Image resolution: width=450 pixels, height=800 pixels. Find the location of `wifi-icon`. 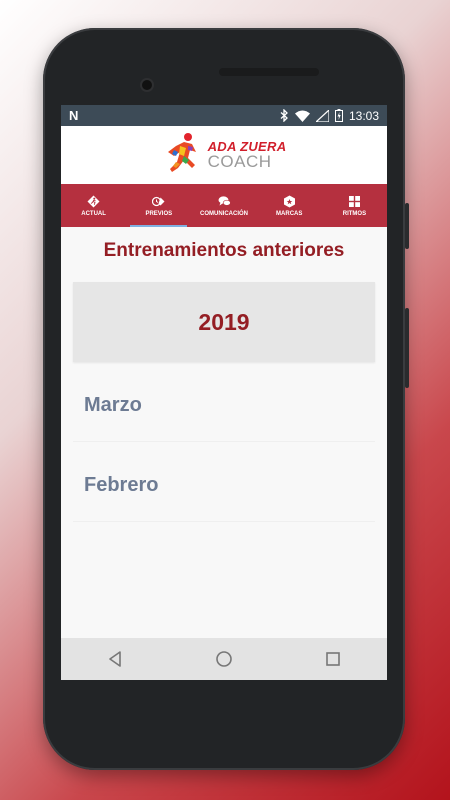

wifi-icon is located at coordinates (302, 116).